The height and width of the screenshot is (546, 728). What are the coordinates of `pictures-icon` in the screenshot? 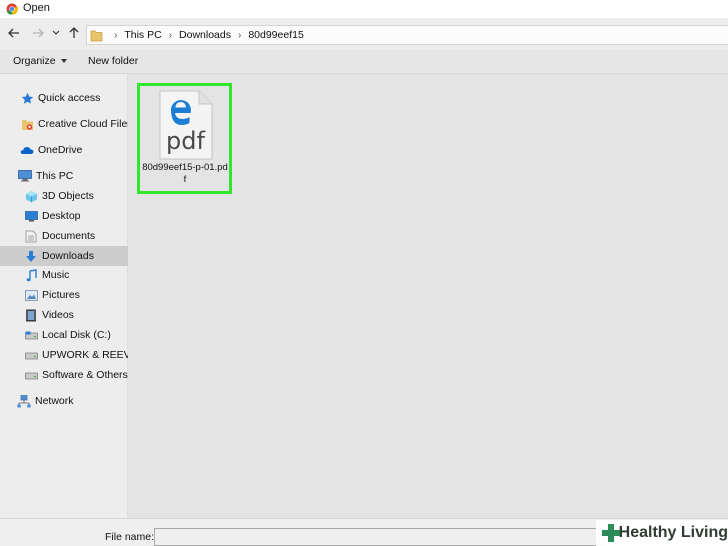 It's located at (31, 295).